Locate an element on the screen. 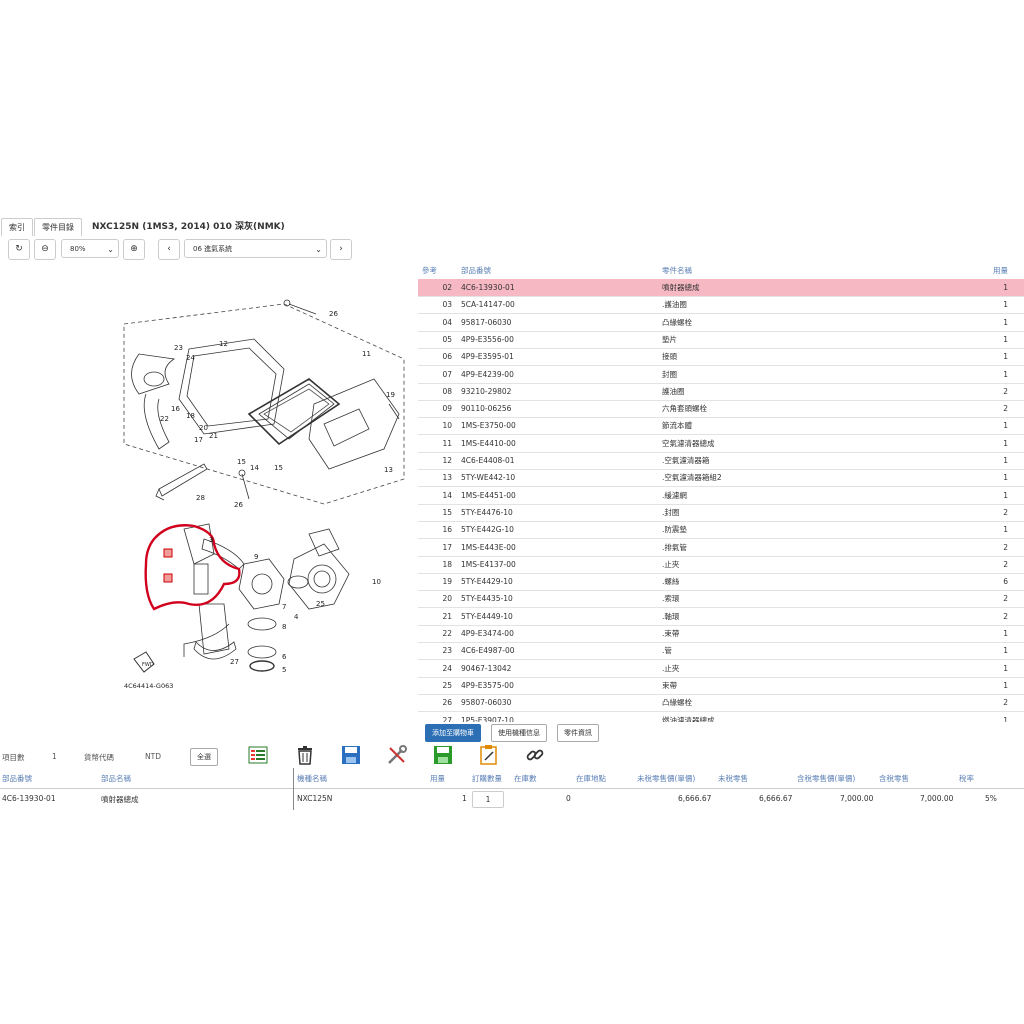  row-part-no: 4C6-13930-01 is located at coordinates (488, 287).